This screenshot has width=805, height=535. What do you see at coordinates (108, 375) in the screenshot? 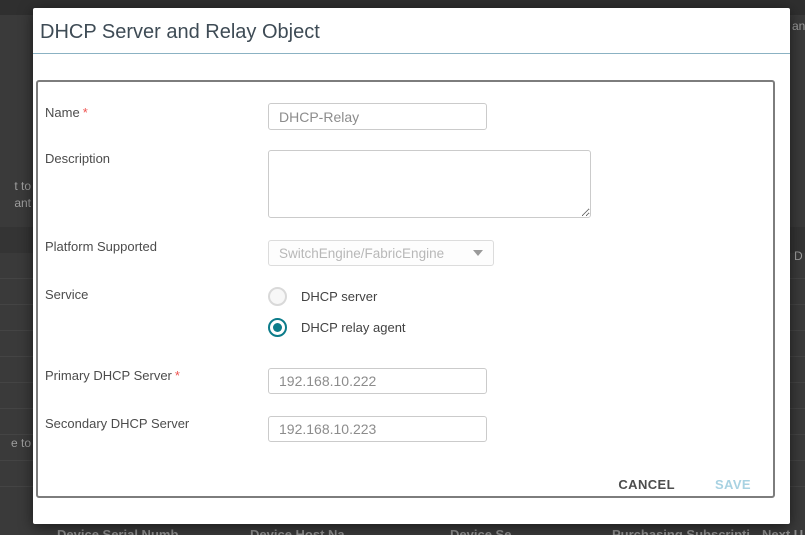
I see `primary-dhcp-server-label-text: Primary DHCP Server` at bounding box center [108, 375].